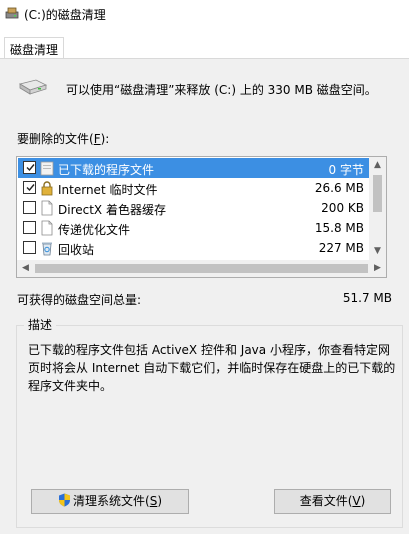 This screenshot has width=409, height=534. What do you see at coordinates (29, 247) in the screenshot?
I see `checkbox-recycle-bin` at bounding box center [29, 247].